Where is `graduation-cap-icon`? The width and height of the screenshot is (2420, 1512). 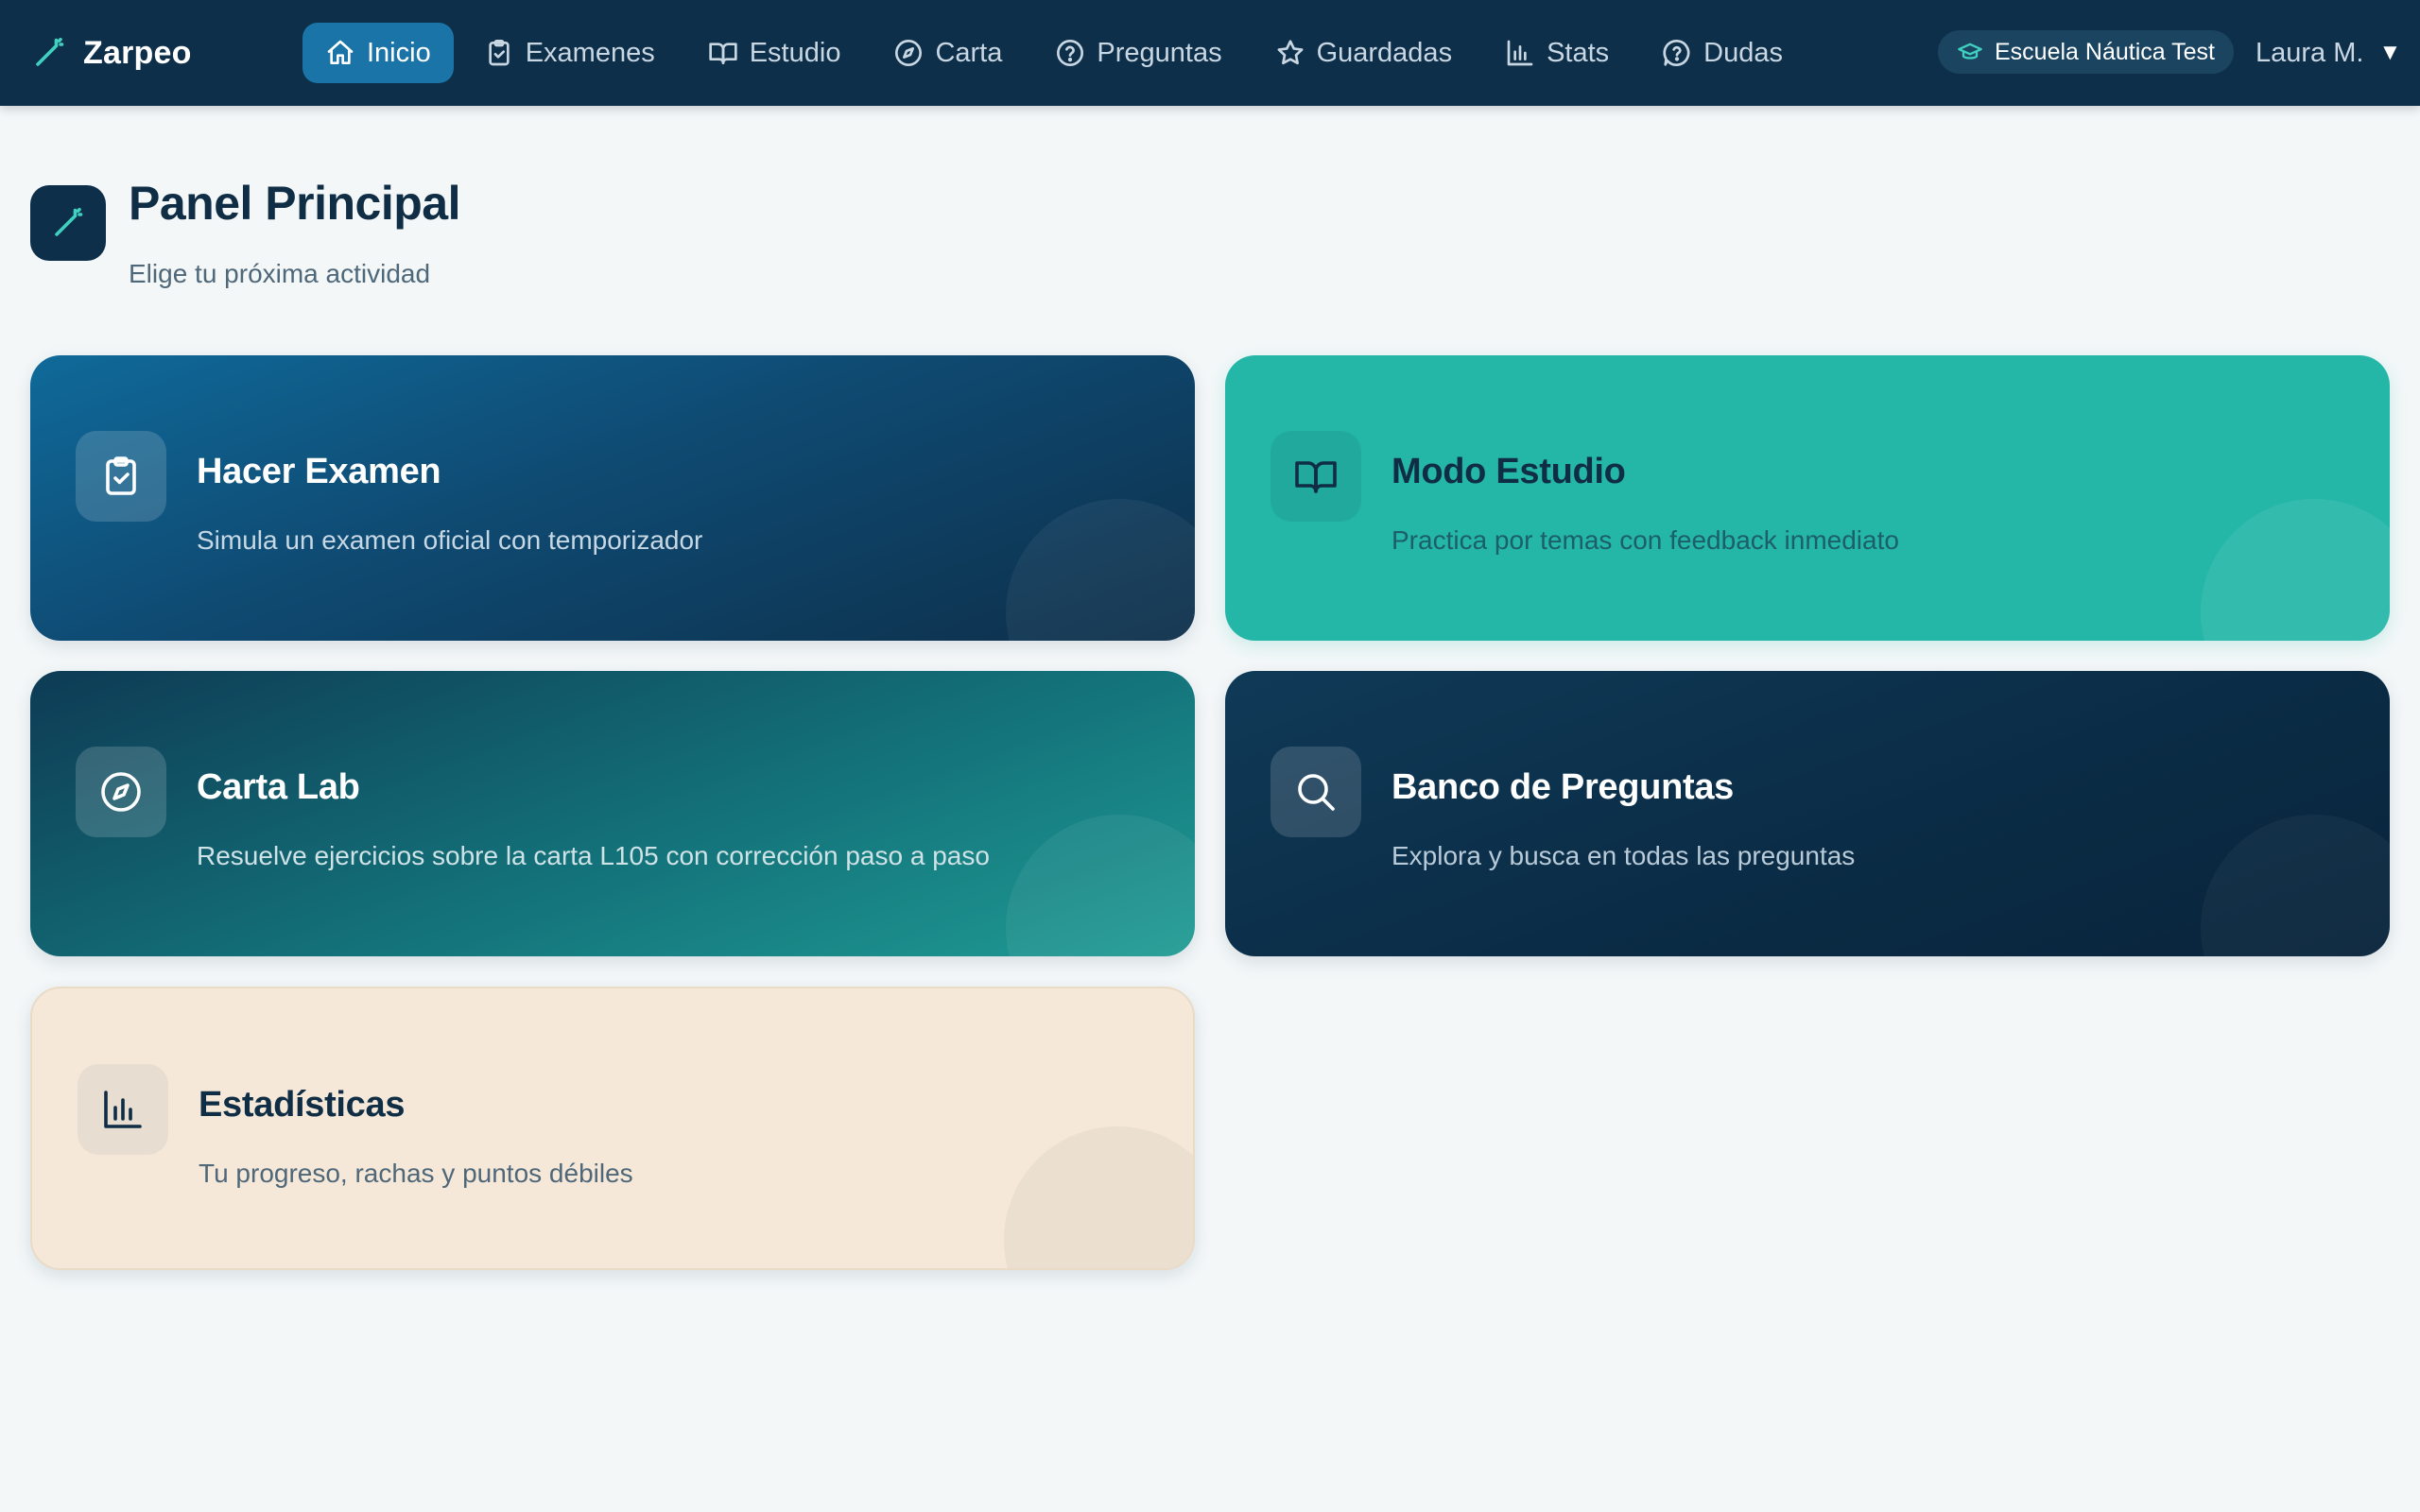 graduation-cap-icon is located at coordinates (1970, 51).